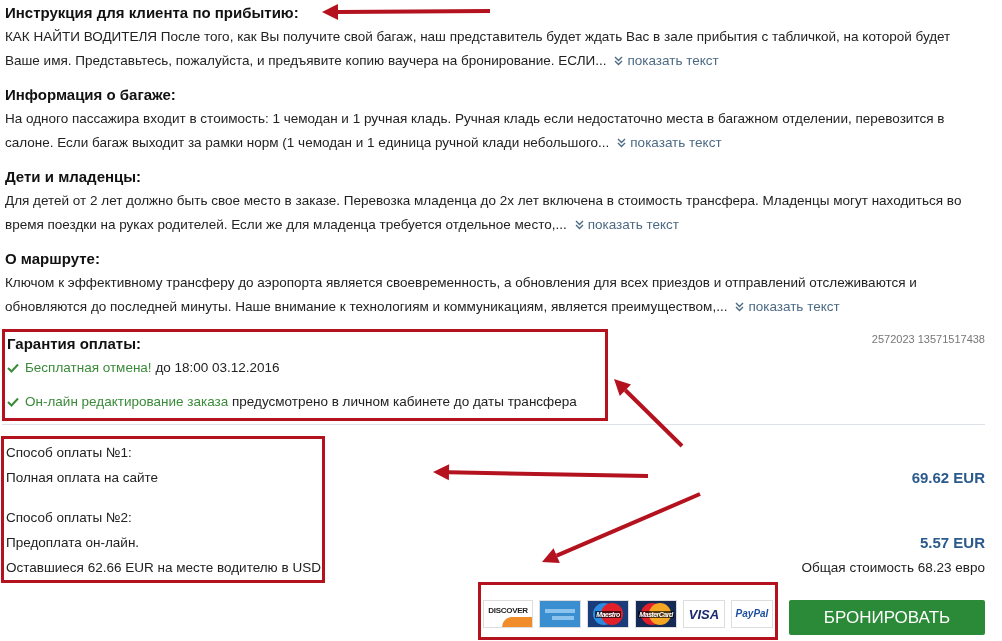 This screenshot has width=1002, height=641. I want to click on card-icon, so click(560, 614).